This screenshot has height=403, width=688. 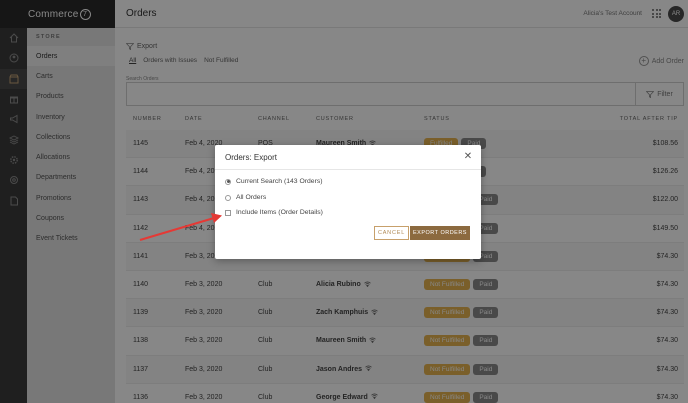 I want to click on option-all-orders-label: All Orders, so click(x=251, y=197).